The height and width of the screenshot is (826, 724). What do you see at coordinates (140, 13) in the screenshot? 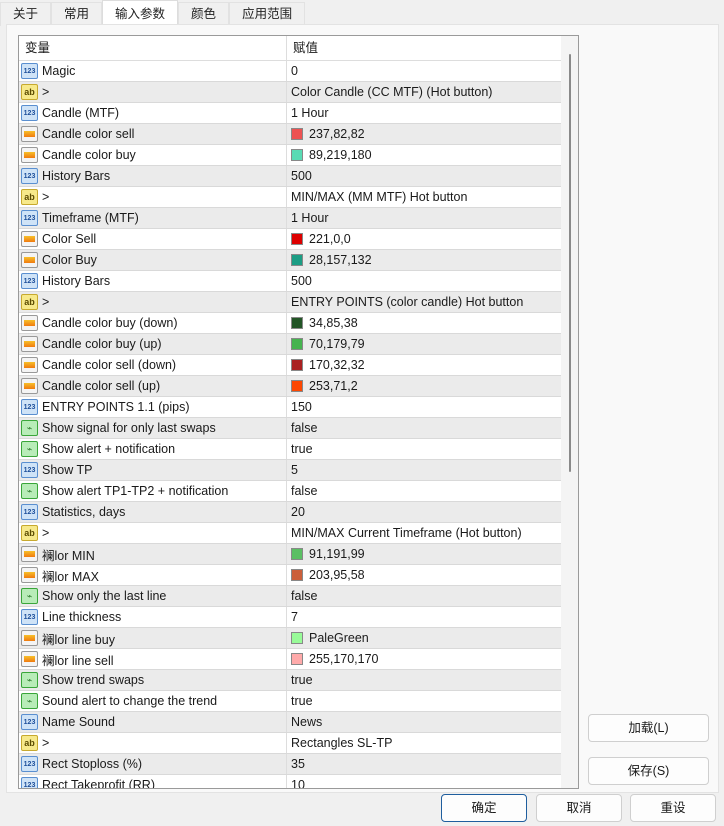
I see `tab-2: 输入参数` at bounding box center [140, 13].